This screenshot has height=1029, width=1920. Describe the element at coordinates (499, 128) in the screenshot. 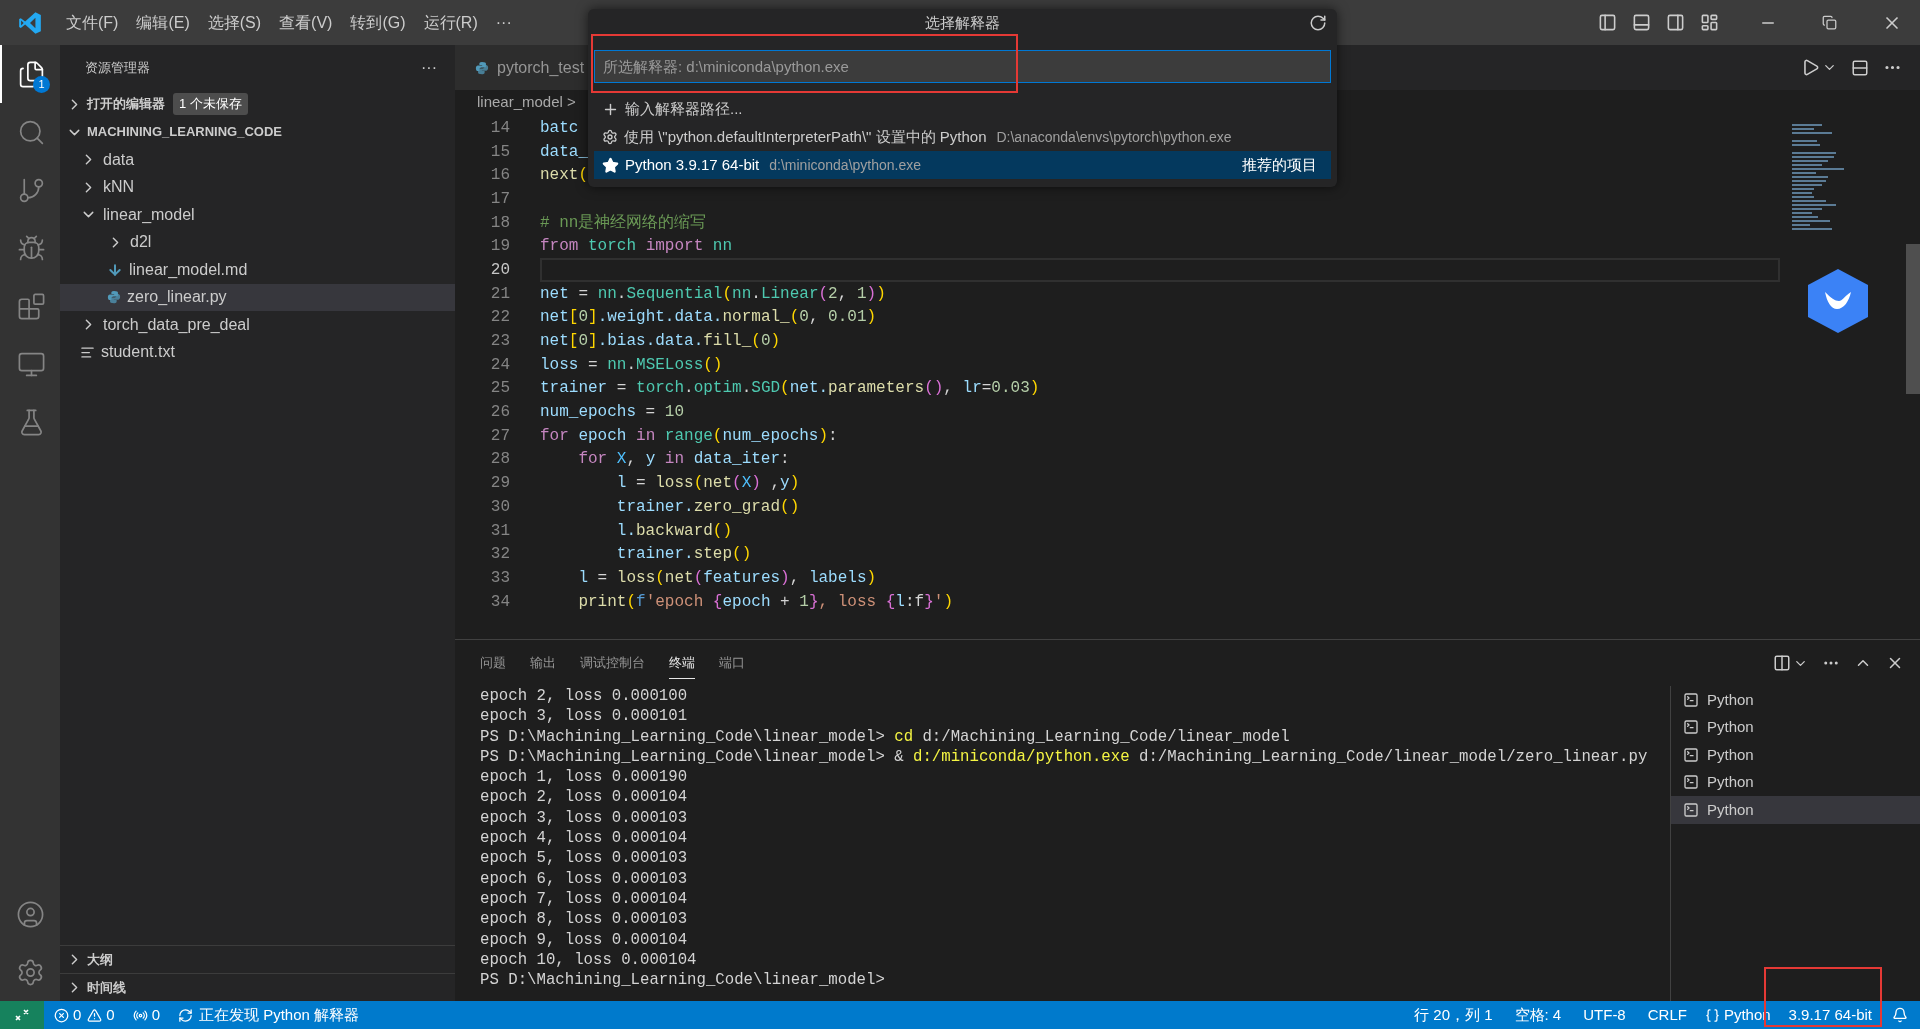

I see `line-number: 14` at that location.